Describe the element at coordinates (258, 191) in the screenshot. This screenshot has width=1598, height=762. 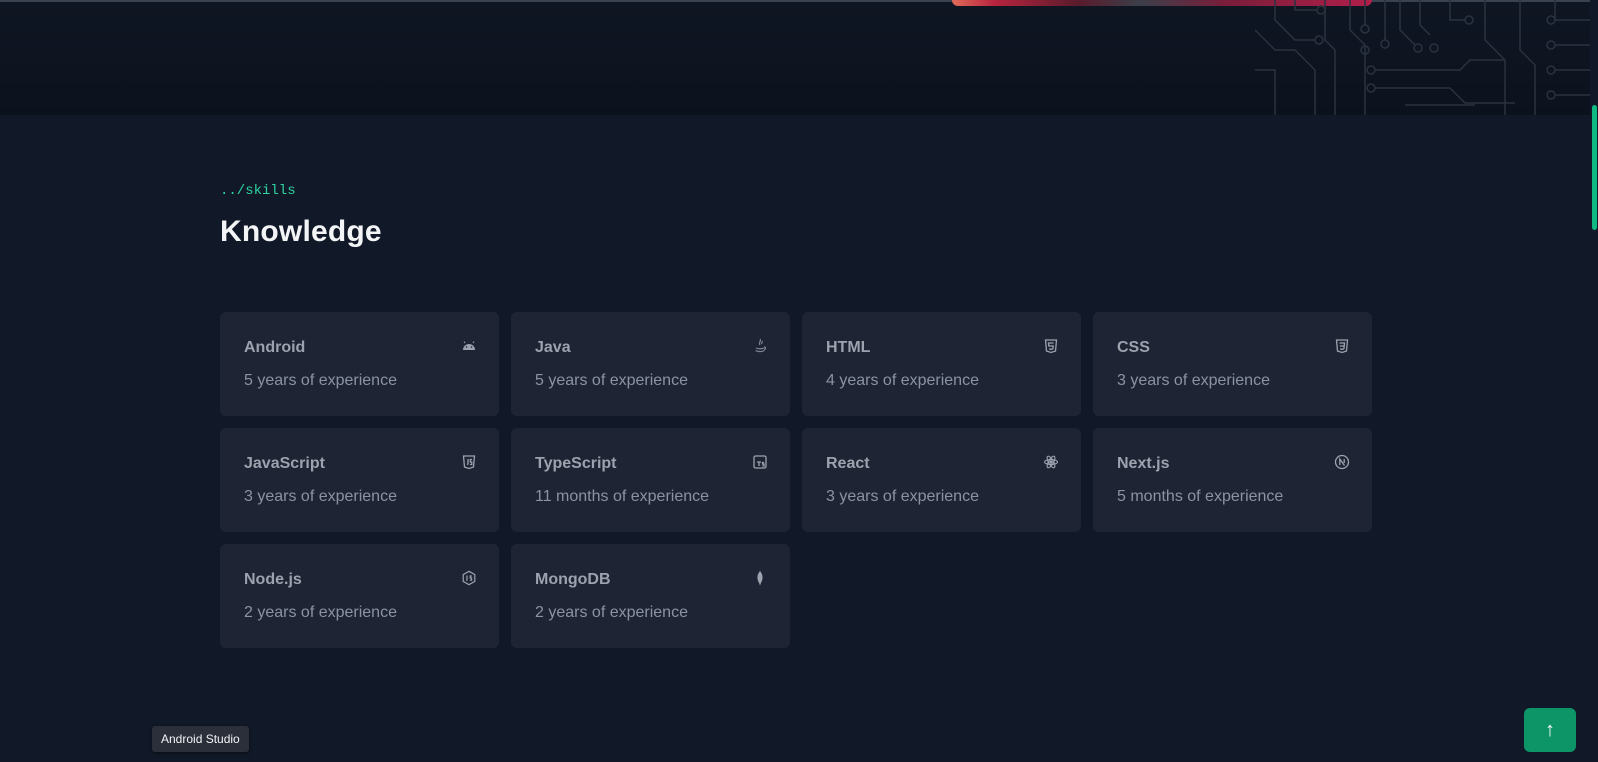
I see `section-breadcrumb: ../skills` at that location.